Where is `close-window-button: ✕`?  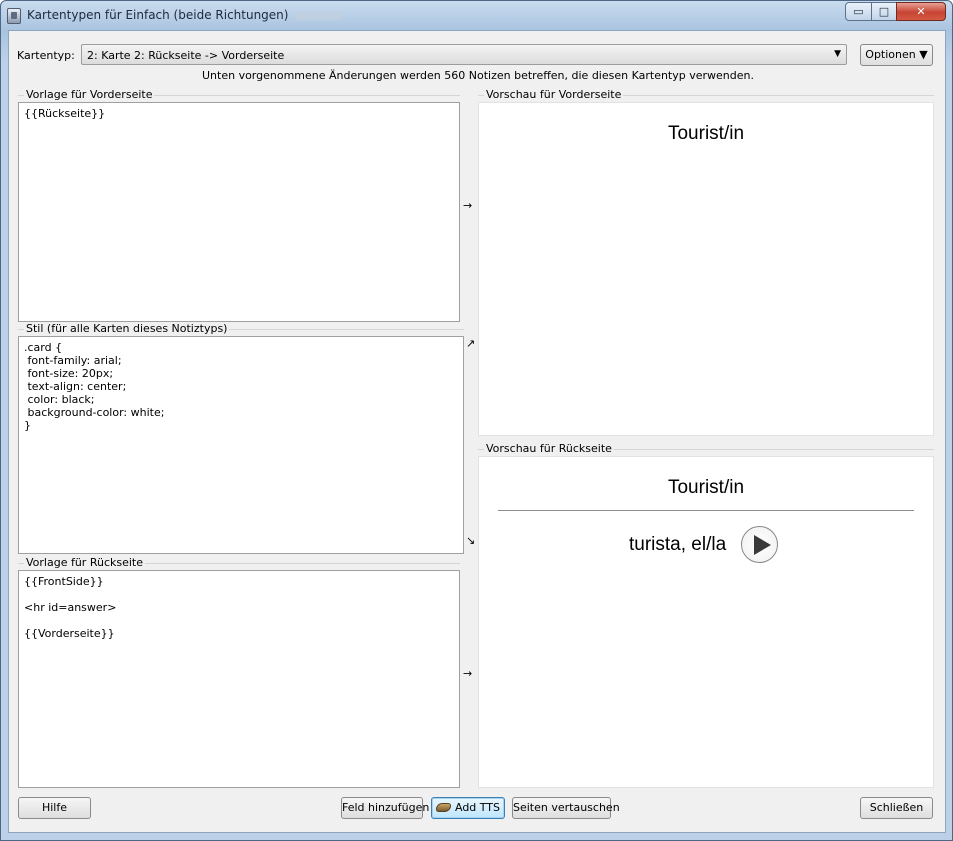
close-window-button: ✕ is located at coordinates (921, 11).